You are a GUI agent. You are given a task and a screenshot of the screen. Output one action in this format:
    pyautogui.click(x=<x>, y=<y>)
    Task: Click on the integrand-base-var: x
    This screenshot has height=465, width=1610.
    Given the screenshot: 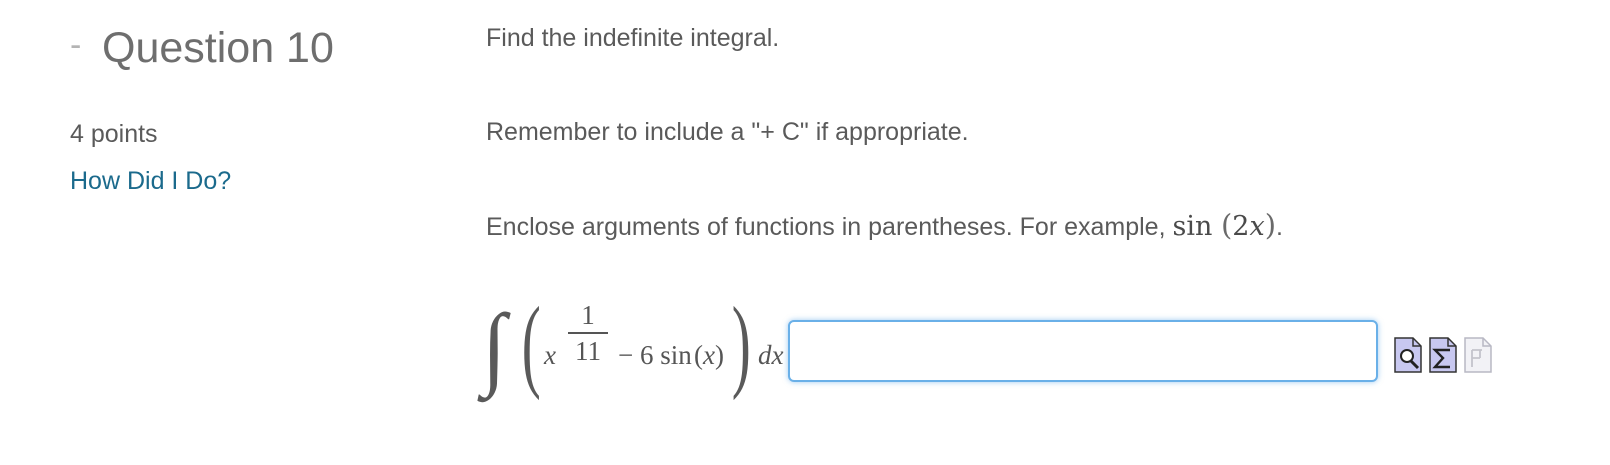 What is the action you would take?
    pyautogui.click(x=550, y=355)
    